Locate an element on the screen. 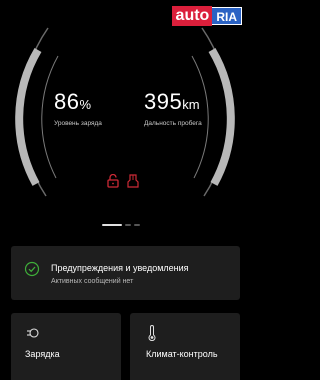  range-value: 395km is located at coordinates (172, 101).